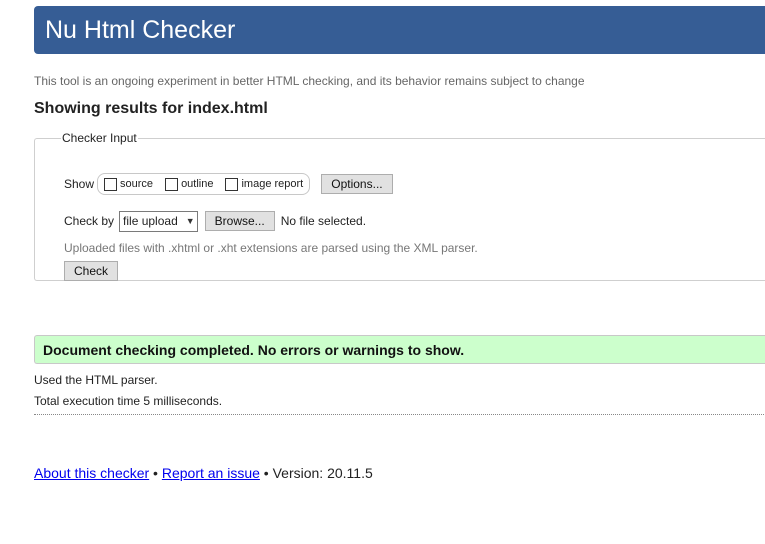 The image size is (765, 544). Describe the element at coordinates (323, 221) in the screenshot. I see `file-status: No file selected.` at that location.